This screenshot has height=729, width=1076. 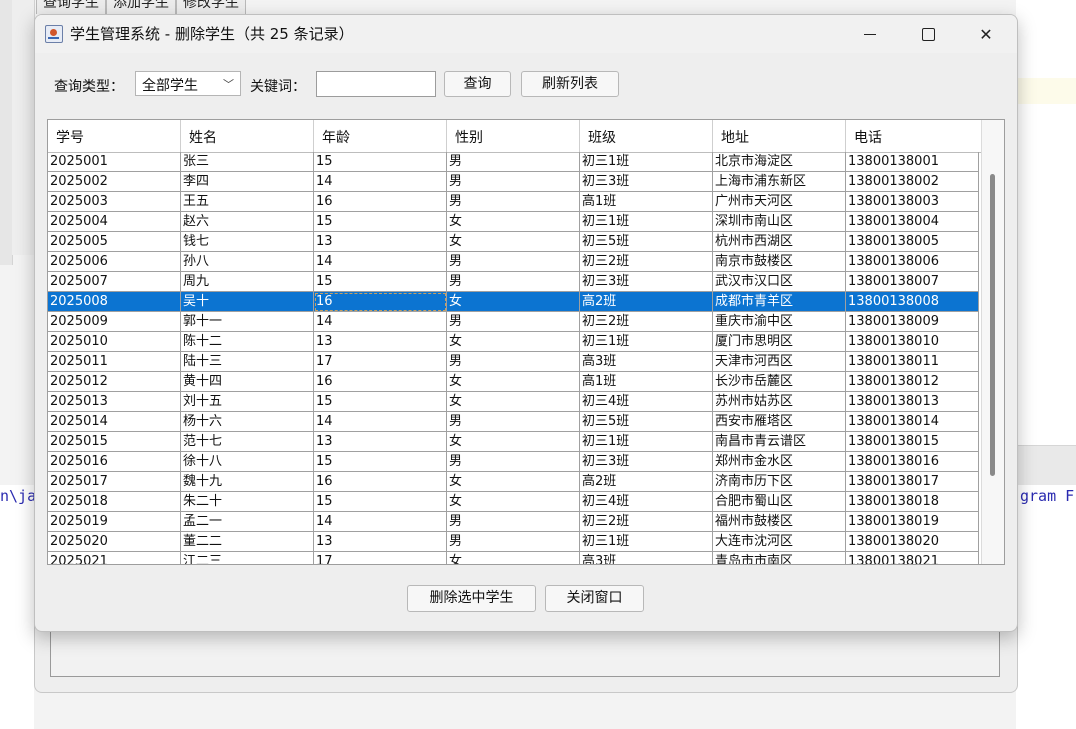 I want to click on table-cell: 福州市鼓楼区, so click(x=779, y=522).